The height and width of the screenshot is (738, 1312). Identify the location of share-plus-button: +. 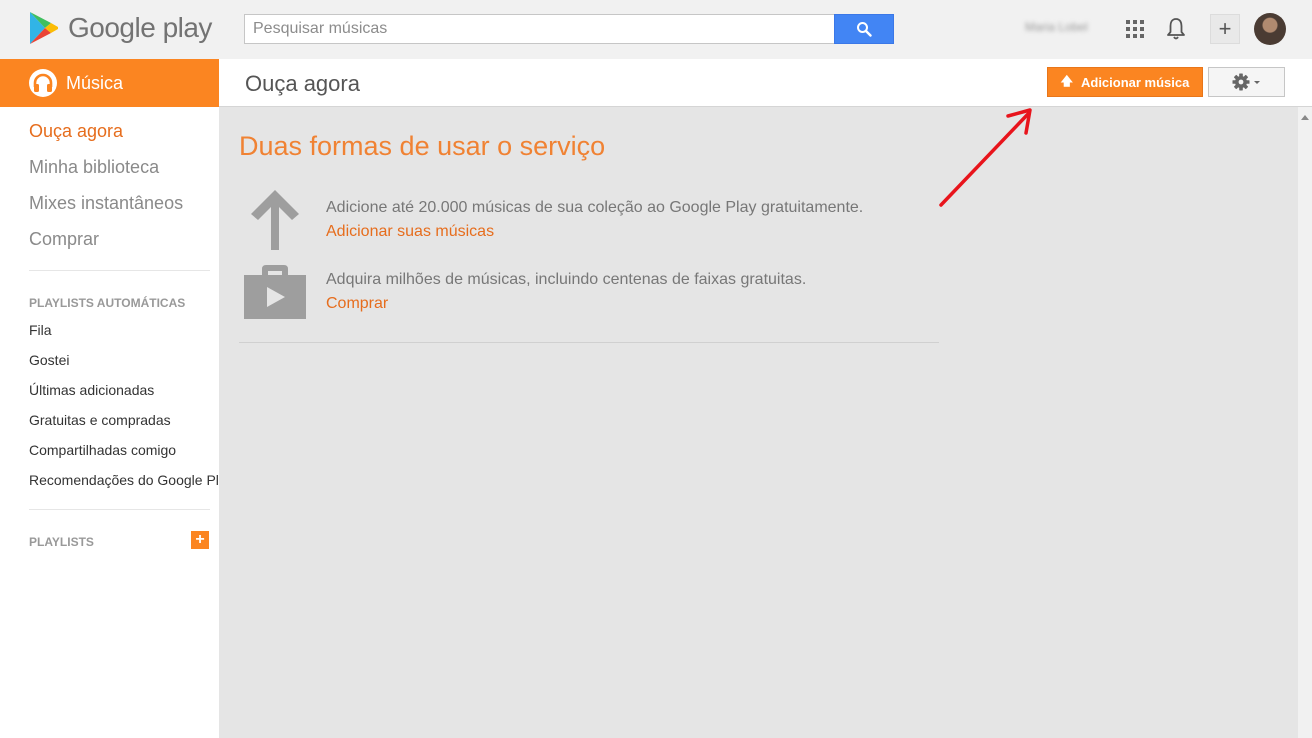
(1225, 29).